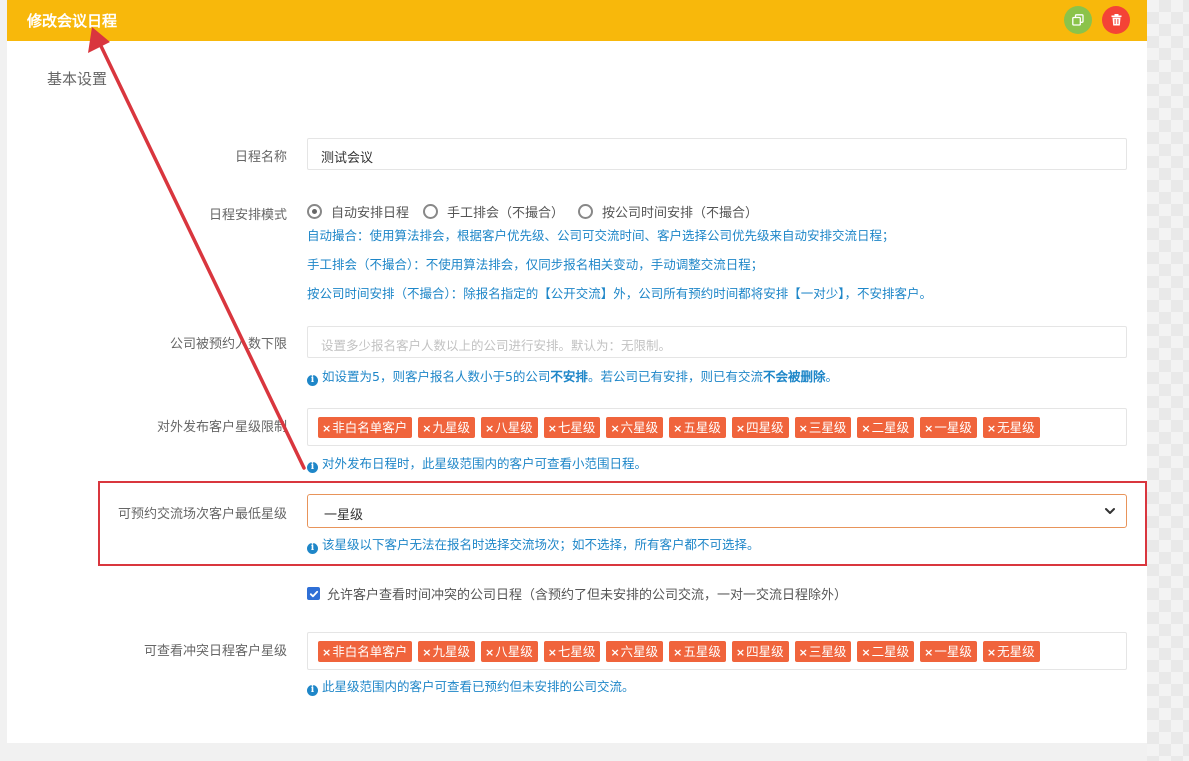  I want to click on publish-levels-help: i 对外发布日程时，此星级范围内的客户可查看小范围日程。, so click(477, 463).